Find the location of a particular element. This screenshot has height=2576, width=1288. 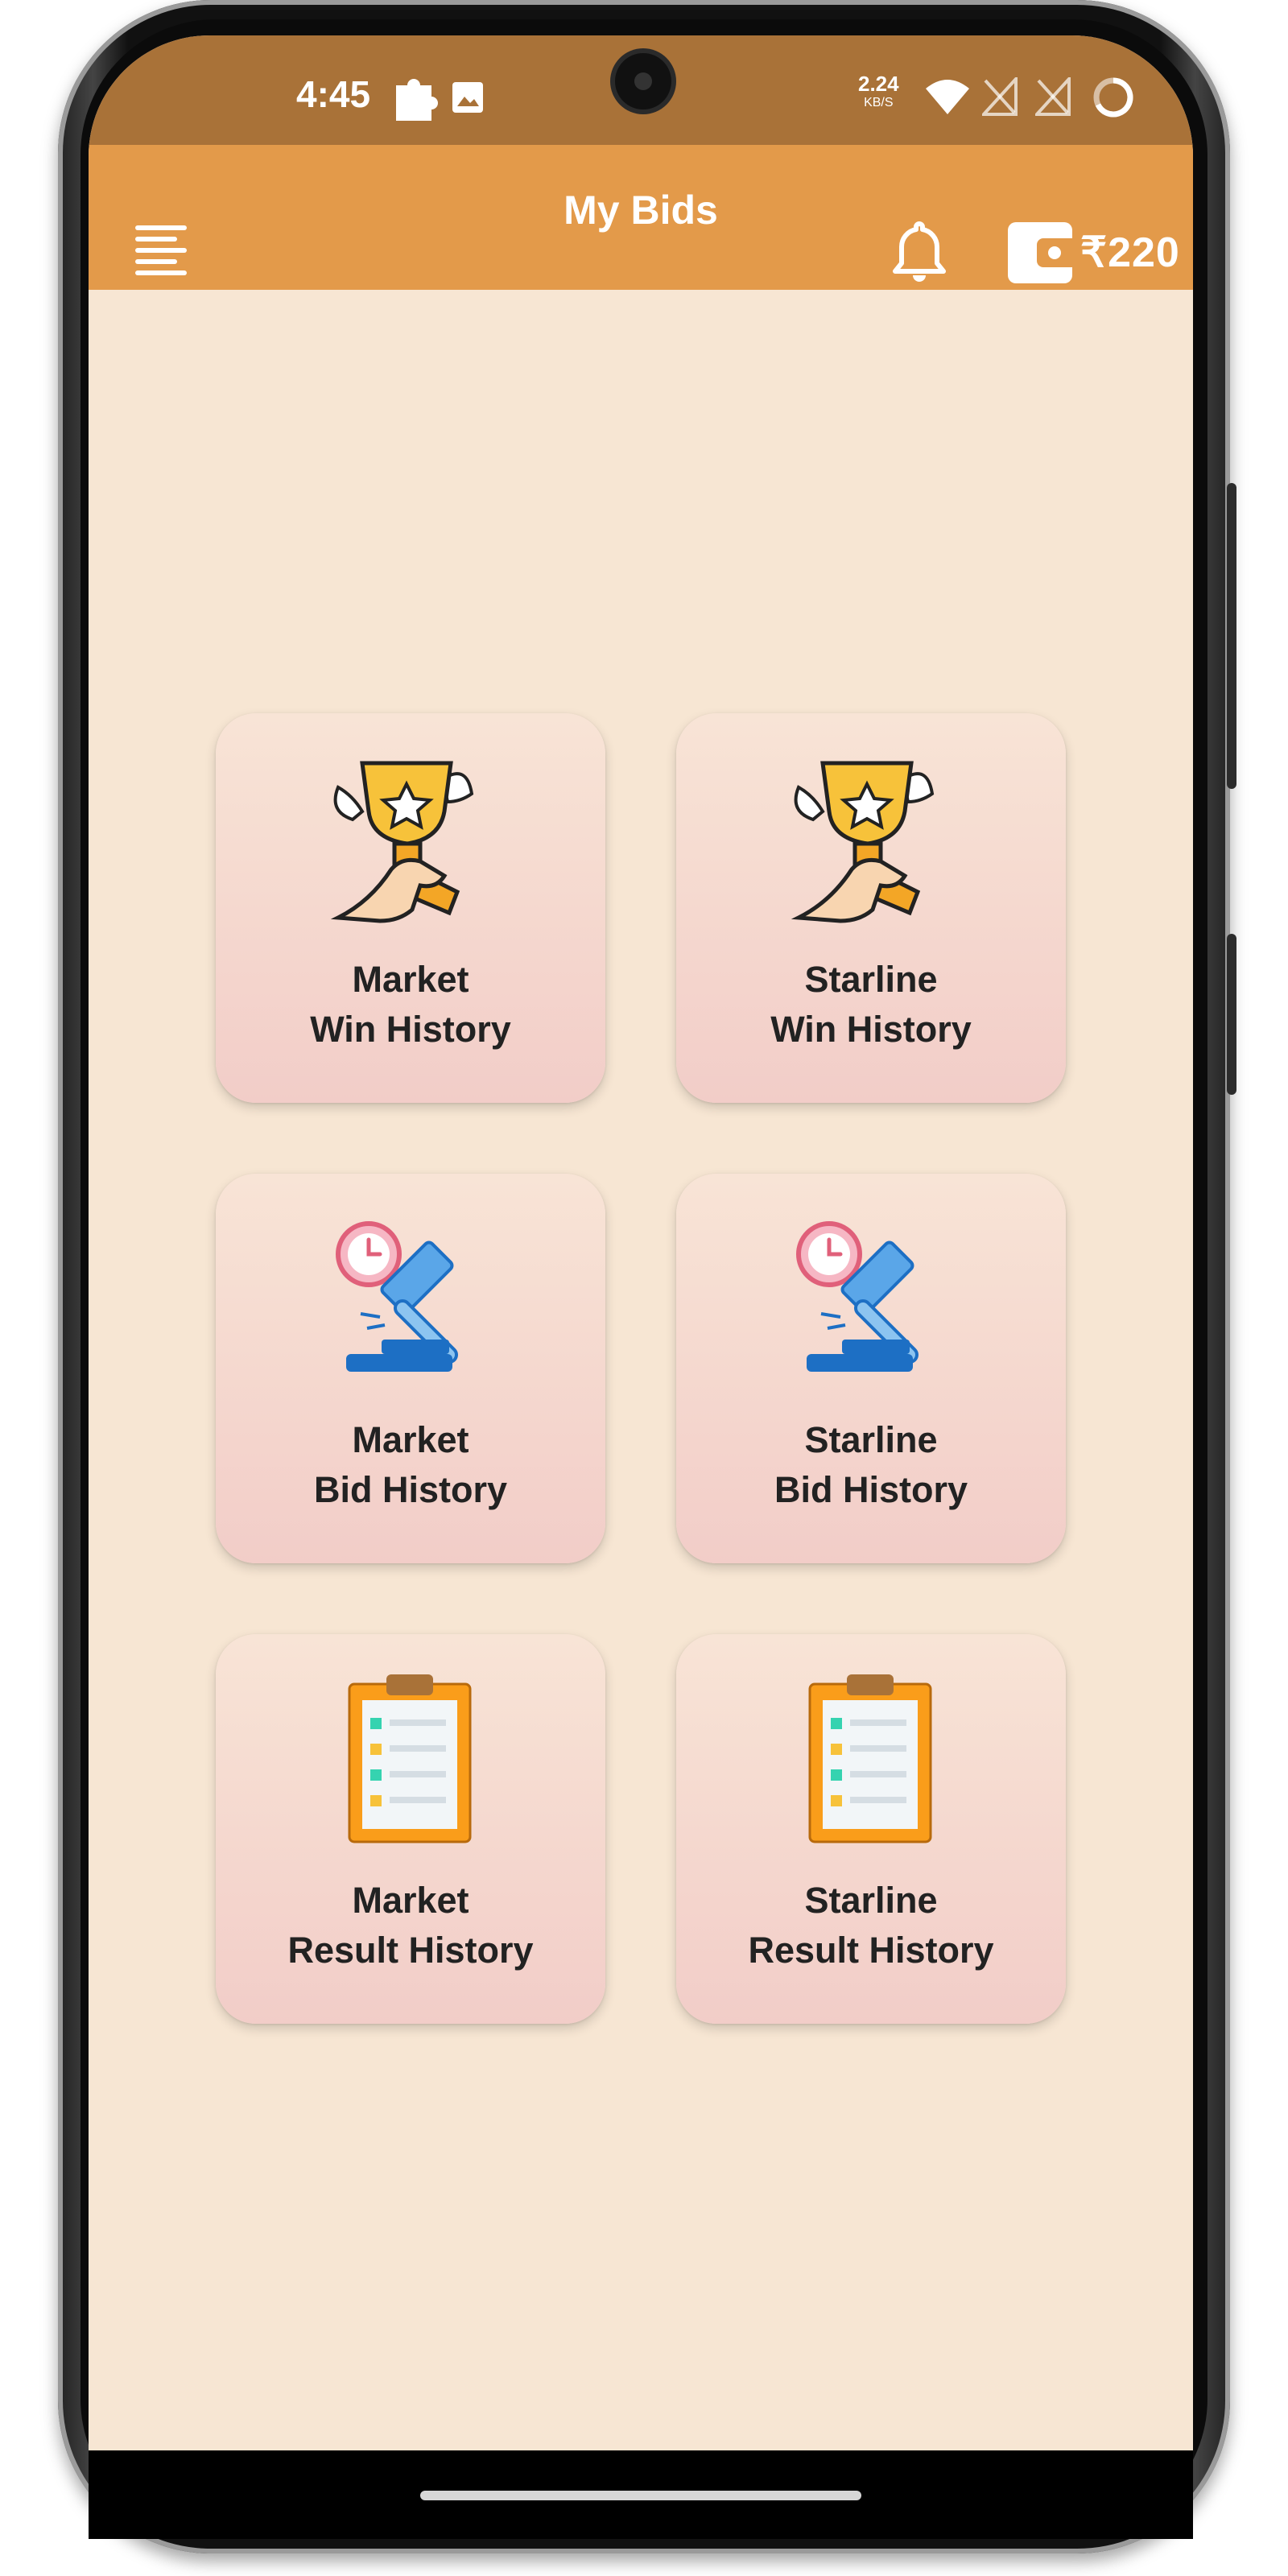

home-gesture-handle is located at coordinates (640, 2495).